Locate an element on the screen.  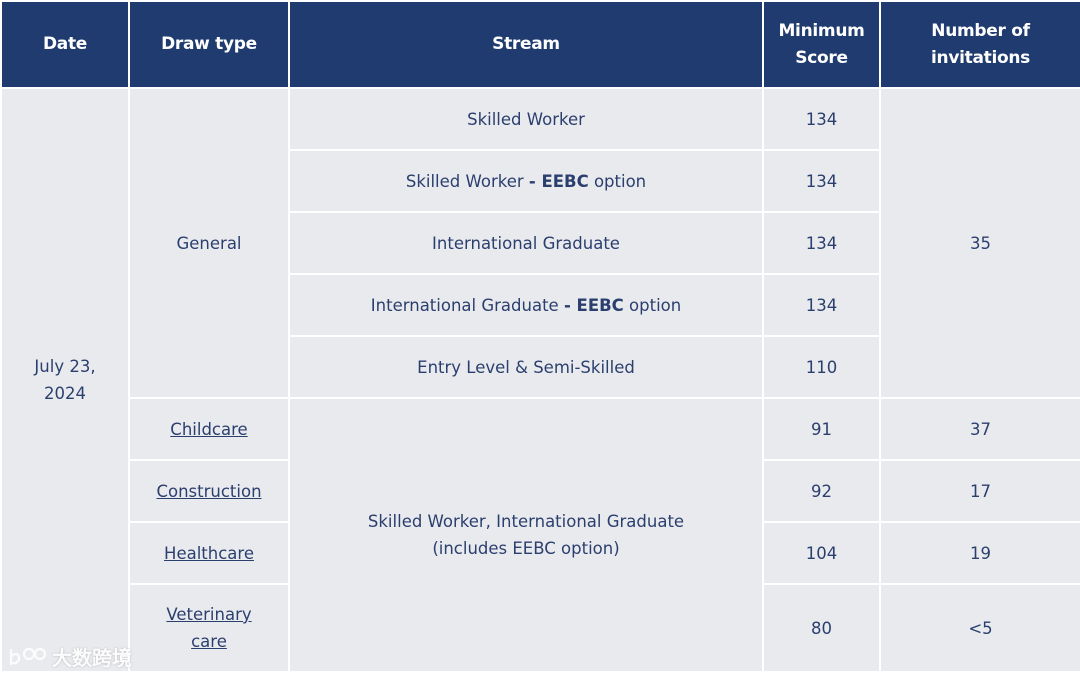
construction-link: Construction is located at coordinates (208, 491).